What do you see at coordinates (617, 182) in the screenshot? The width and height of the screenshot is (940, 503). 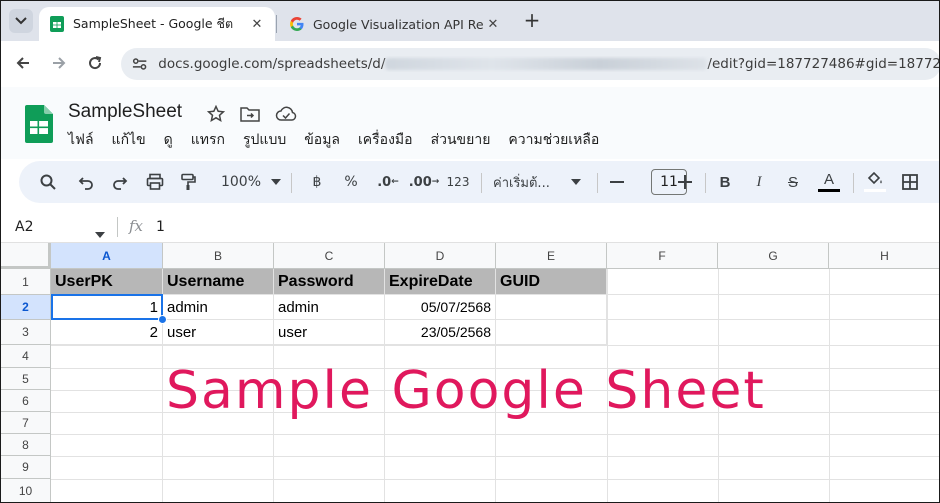 I see `decrease-font-size-button` at bounding box center [617, 182].